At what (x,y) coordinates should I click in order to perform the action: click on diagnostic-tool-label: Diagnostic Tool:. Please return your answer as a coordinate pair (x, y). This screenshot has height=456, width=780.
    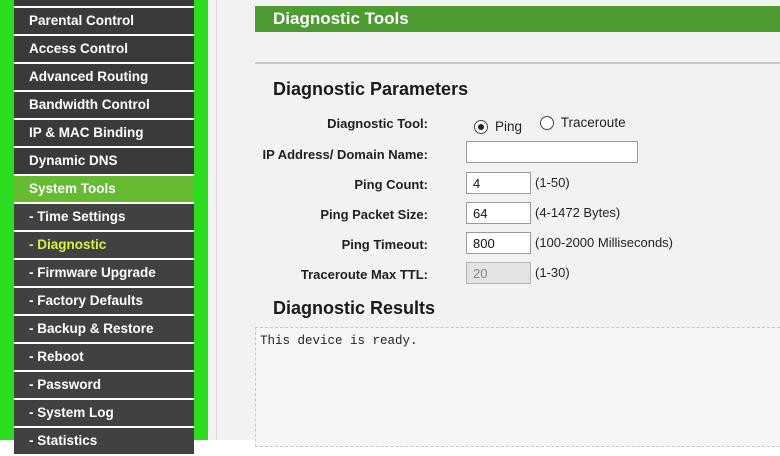
    Looking at the image, I should click on (377, 123).